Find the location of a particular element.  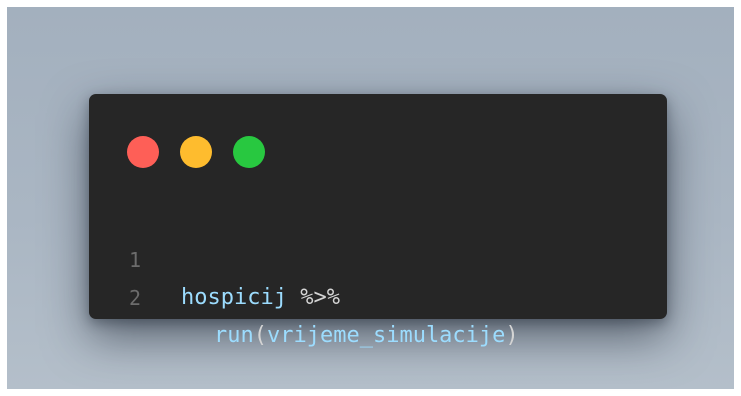

close-dot-icon is located at coordinates (143, 152).